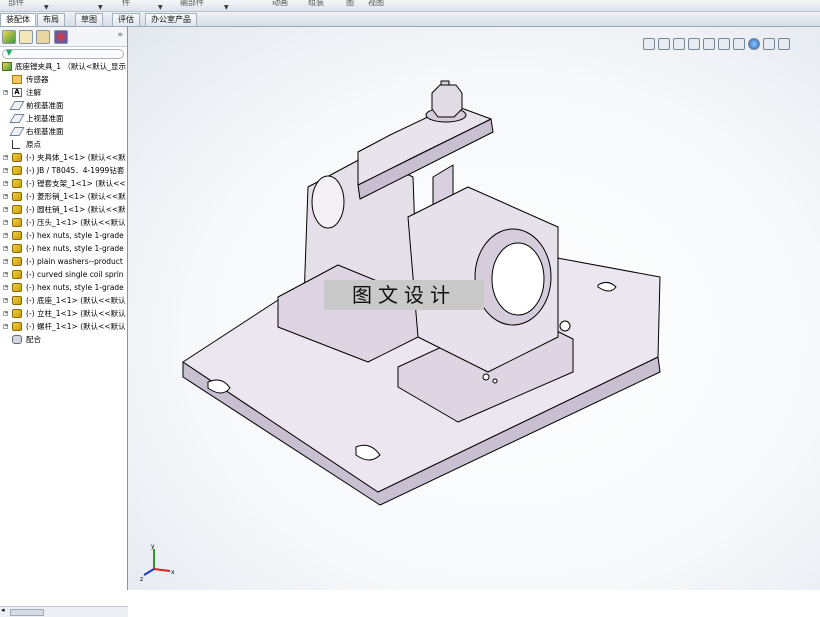  What do you see at coordinates (9, 37) in the screenshot?
I see `feature-manager-icon` at bounding box center [9, 37].